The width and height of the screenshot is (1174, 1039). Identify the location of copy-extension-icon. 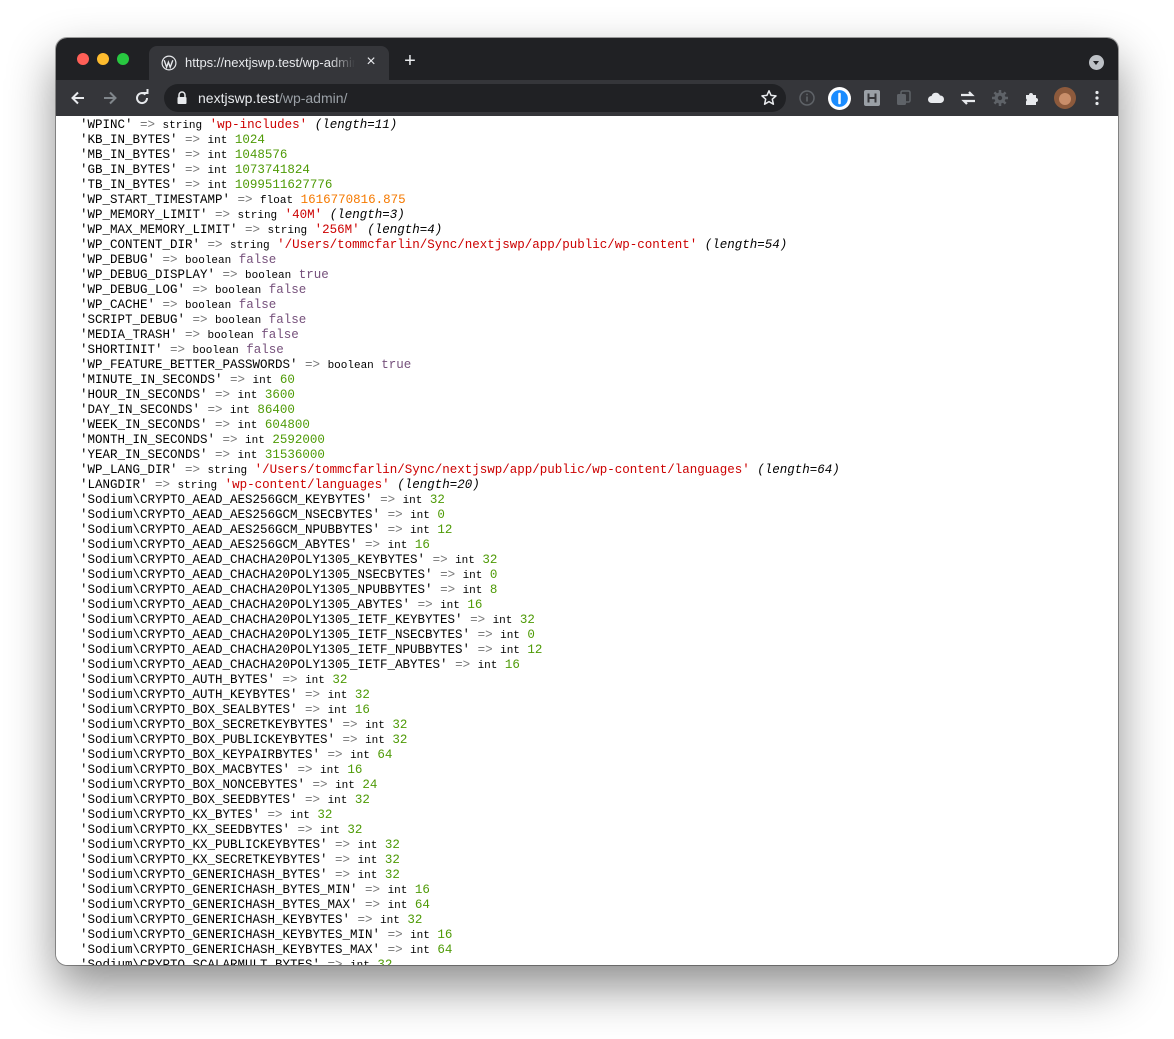
(904, 98).